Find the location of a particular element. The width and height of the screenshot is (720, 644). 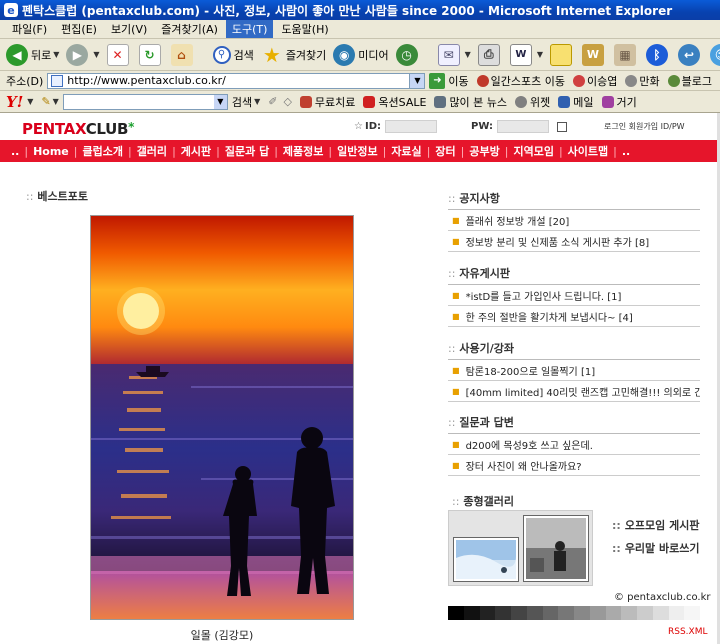

nav-qna: 질문과 답 is located at coordinates (247, 151).